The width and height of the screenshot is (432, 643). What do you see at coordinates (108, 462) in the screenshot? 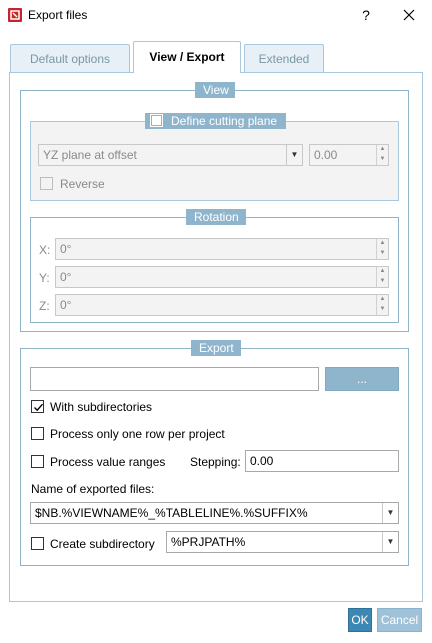
I see `process-value-ranges-label: Process value ranges` at bounding box center [108, 462].